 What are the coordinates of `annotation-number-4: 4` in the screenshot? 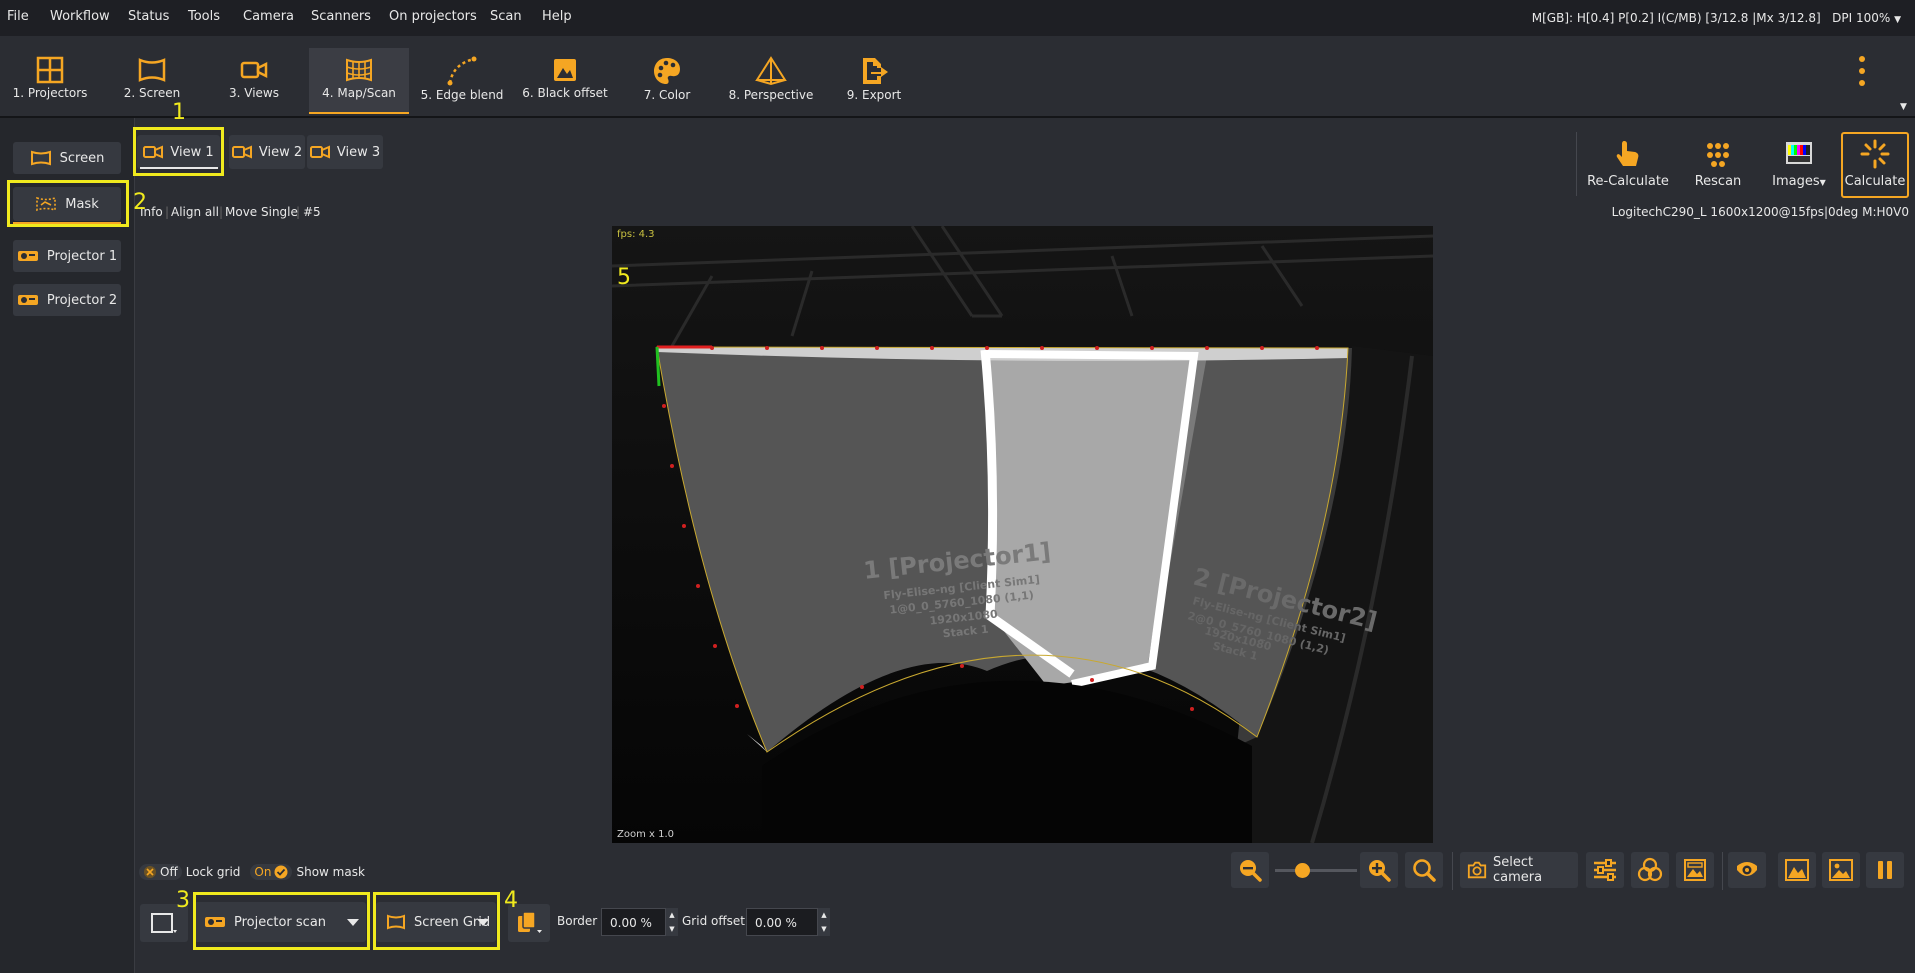 It's located at (511, 900).